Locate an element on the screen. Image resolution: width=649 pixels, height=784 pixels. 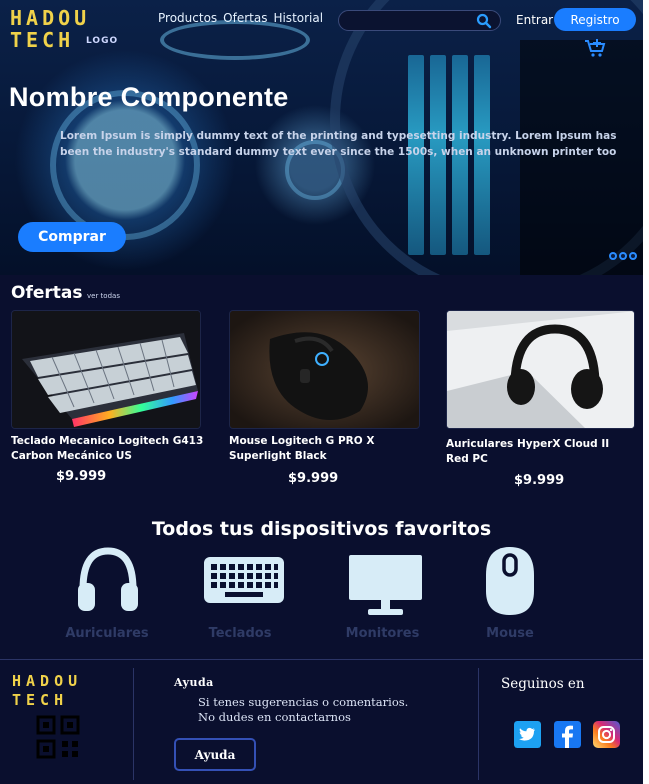
facebook-icon is located at coordinates (567, 734).